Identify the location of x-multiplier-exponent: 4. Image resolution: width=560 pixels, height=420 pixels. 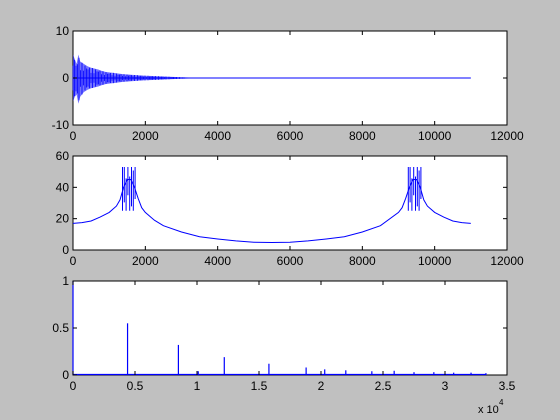
(501, 402).